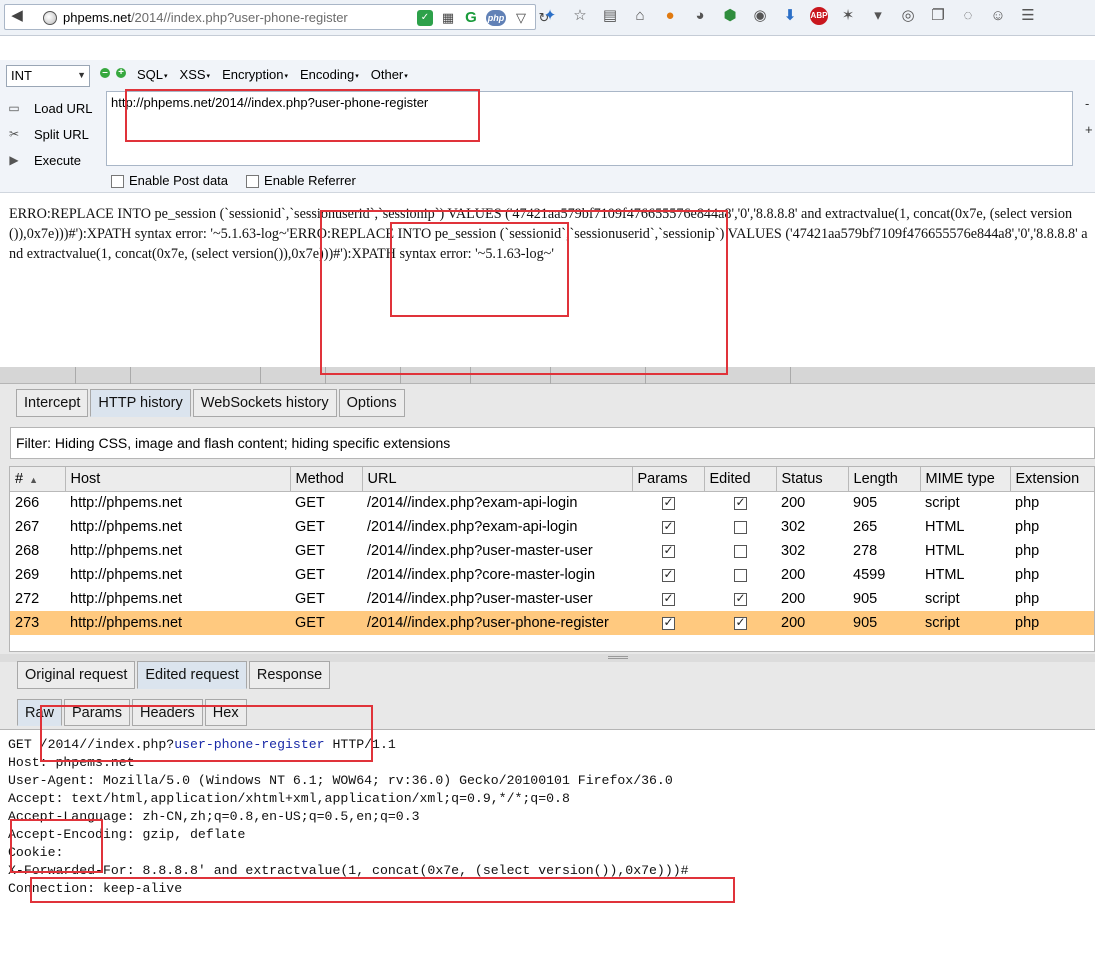 This screenshot has height=972, width=1095. What do you see at coordinates (17, 16) in the screenshot?
I see `back-icon: ◀` at bounding box center [17, 16].